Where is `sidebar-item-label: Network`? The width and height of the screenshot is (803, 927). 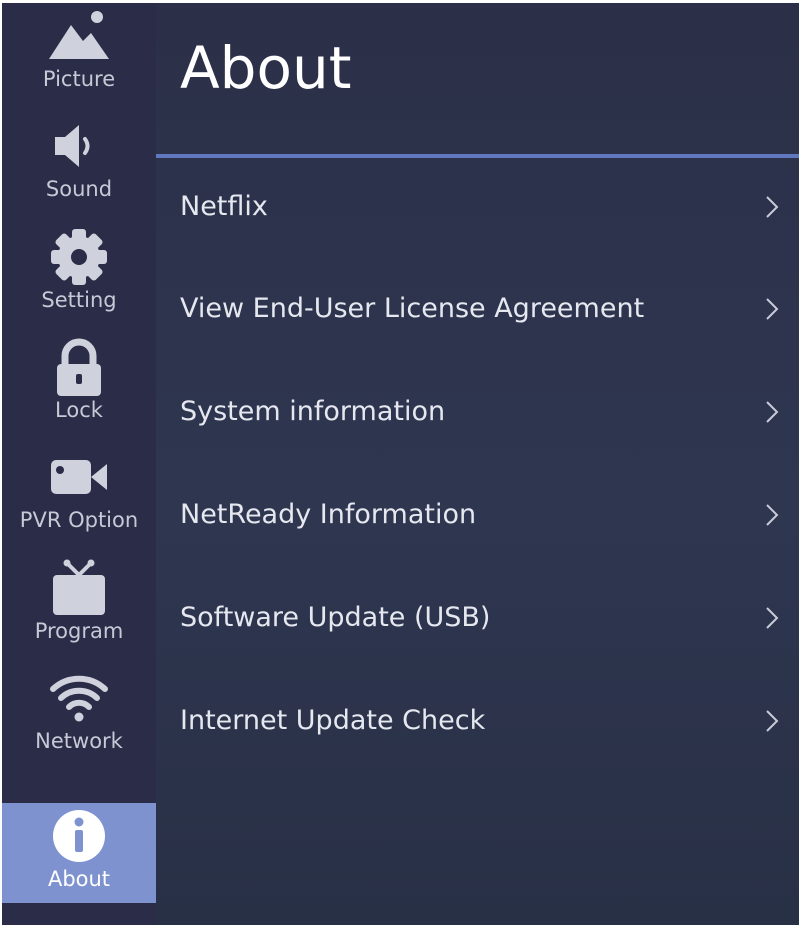 sidebar-item-label: Network is located at coordinates (79, 741).